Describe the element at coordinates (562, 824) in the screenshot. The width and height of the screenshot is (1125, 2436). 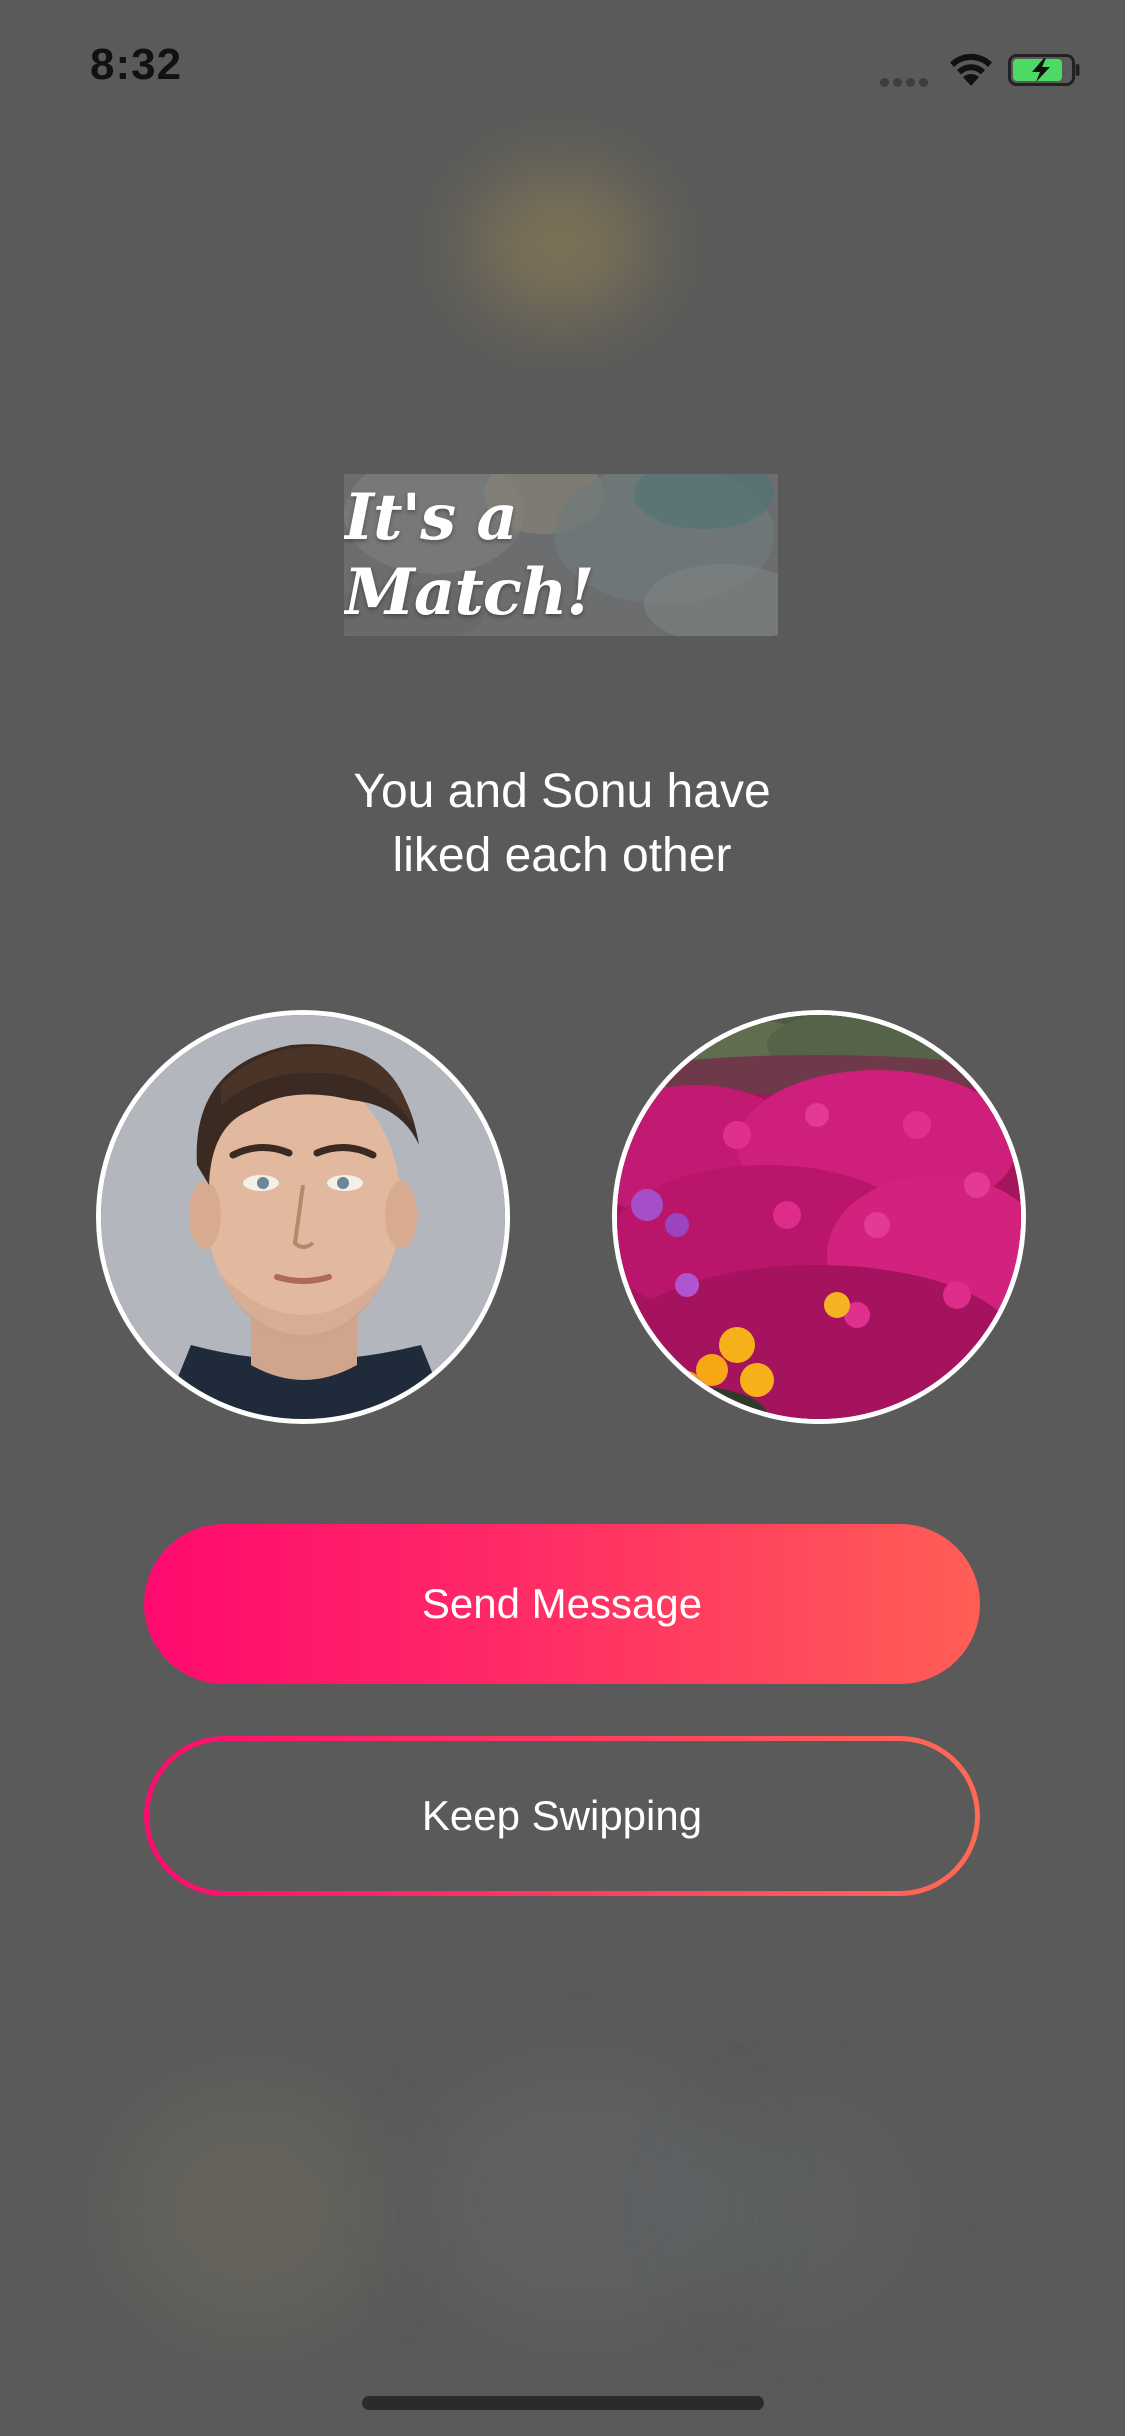
I see `match-message: You and Sonu have liked each other` at that location.